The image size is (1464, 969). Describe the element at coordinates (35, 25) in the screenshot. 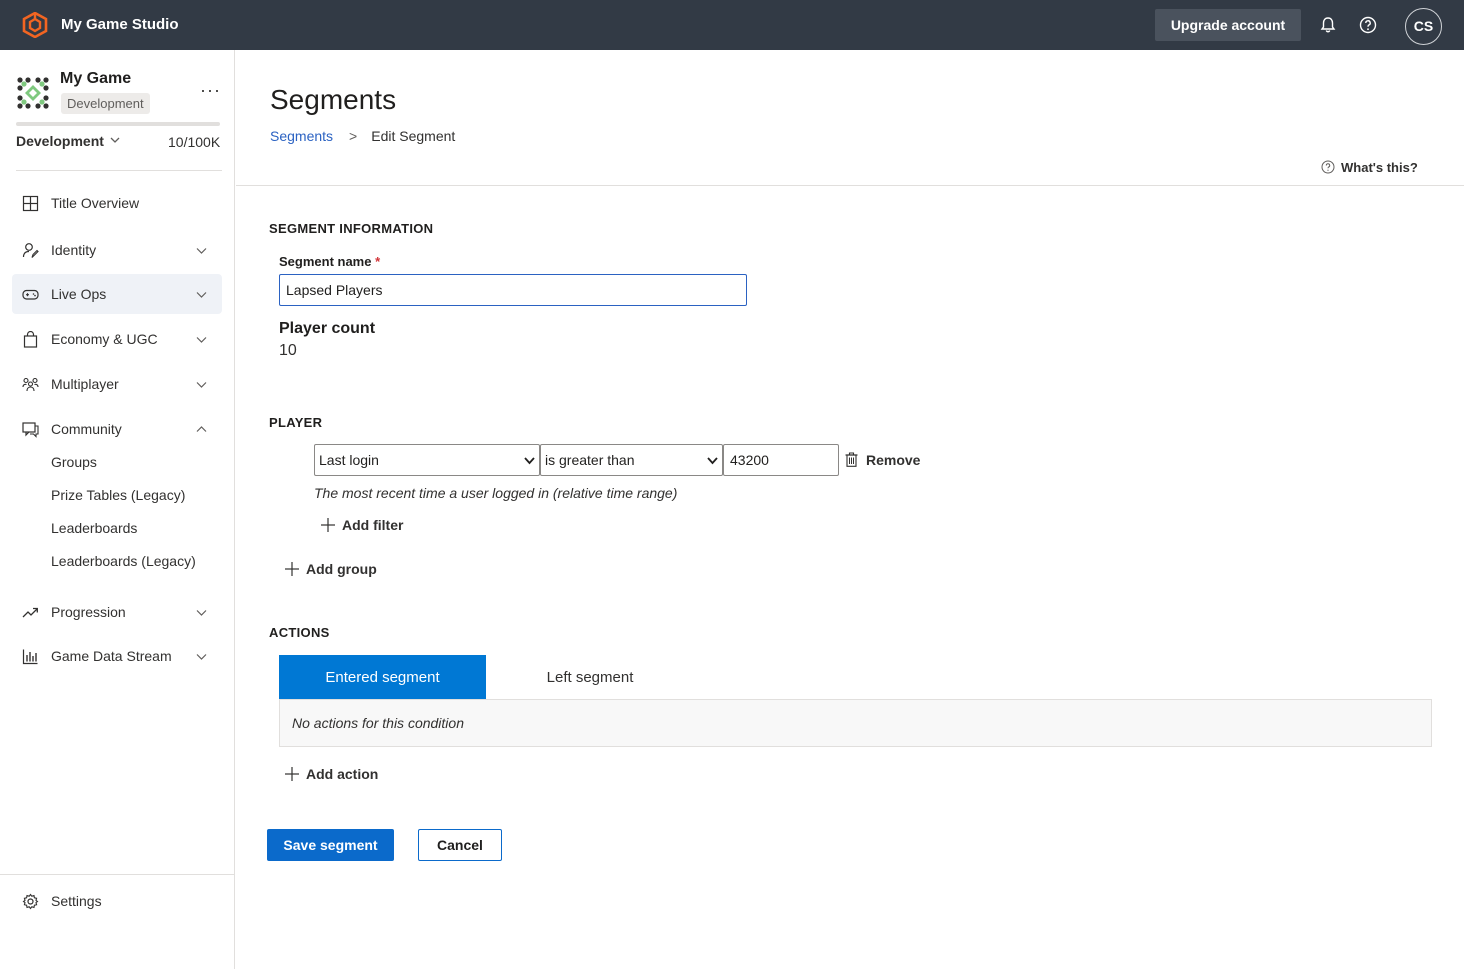

I see `studio-logo-icon` at that location.